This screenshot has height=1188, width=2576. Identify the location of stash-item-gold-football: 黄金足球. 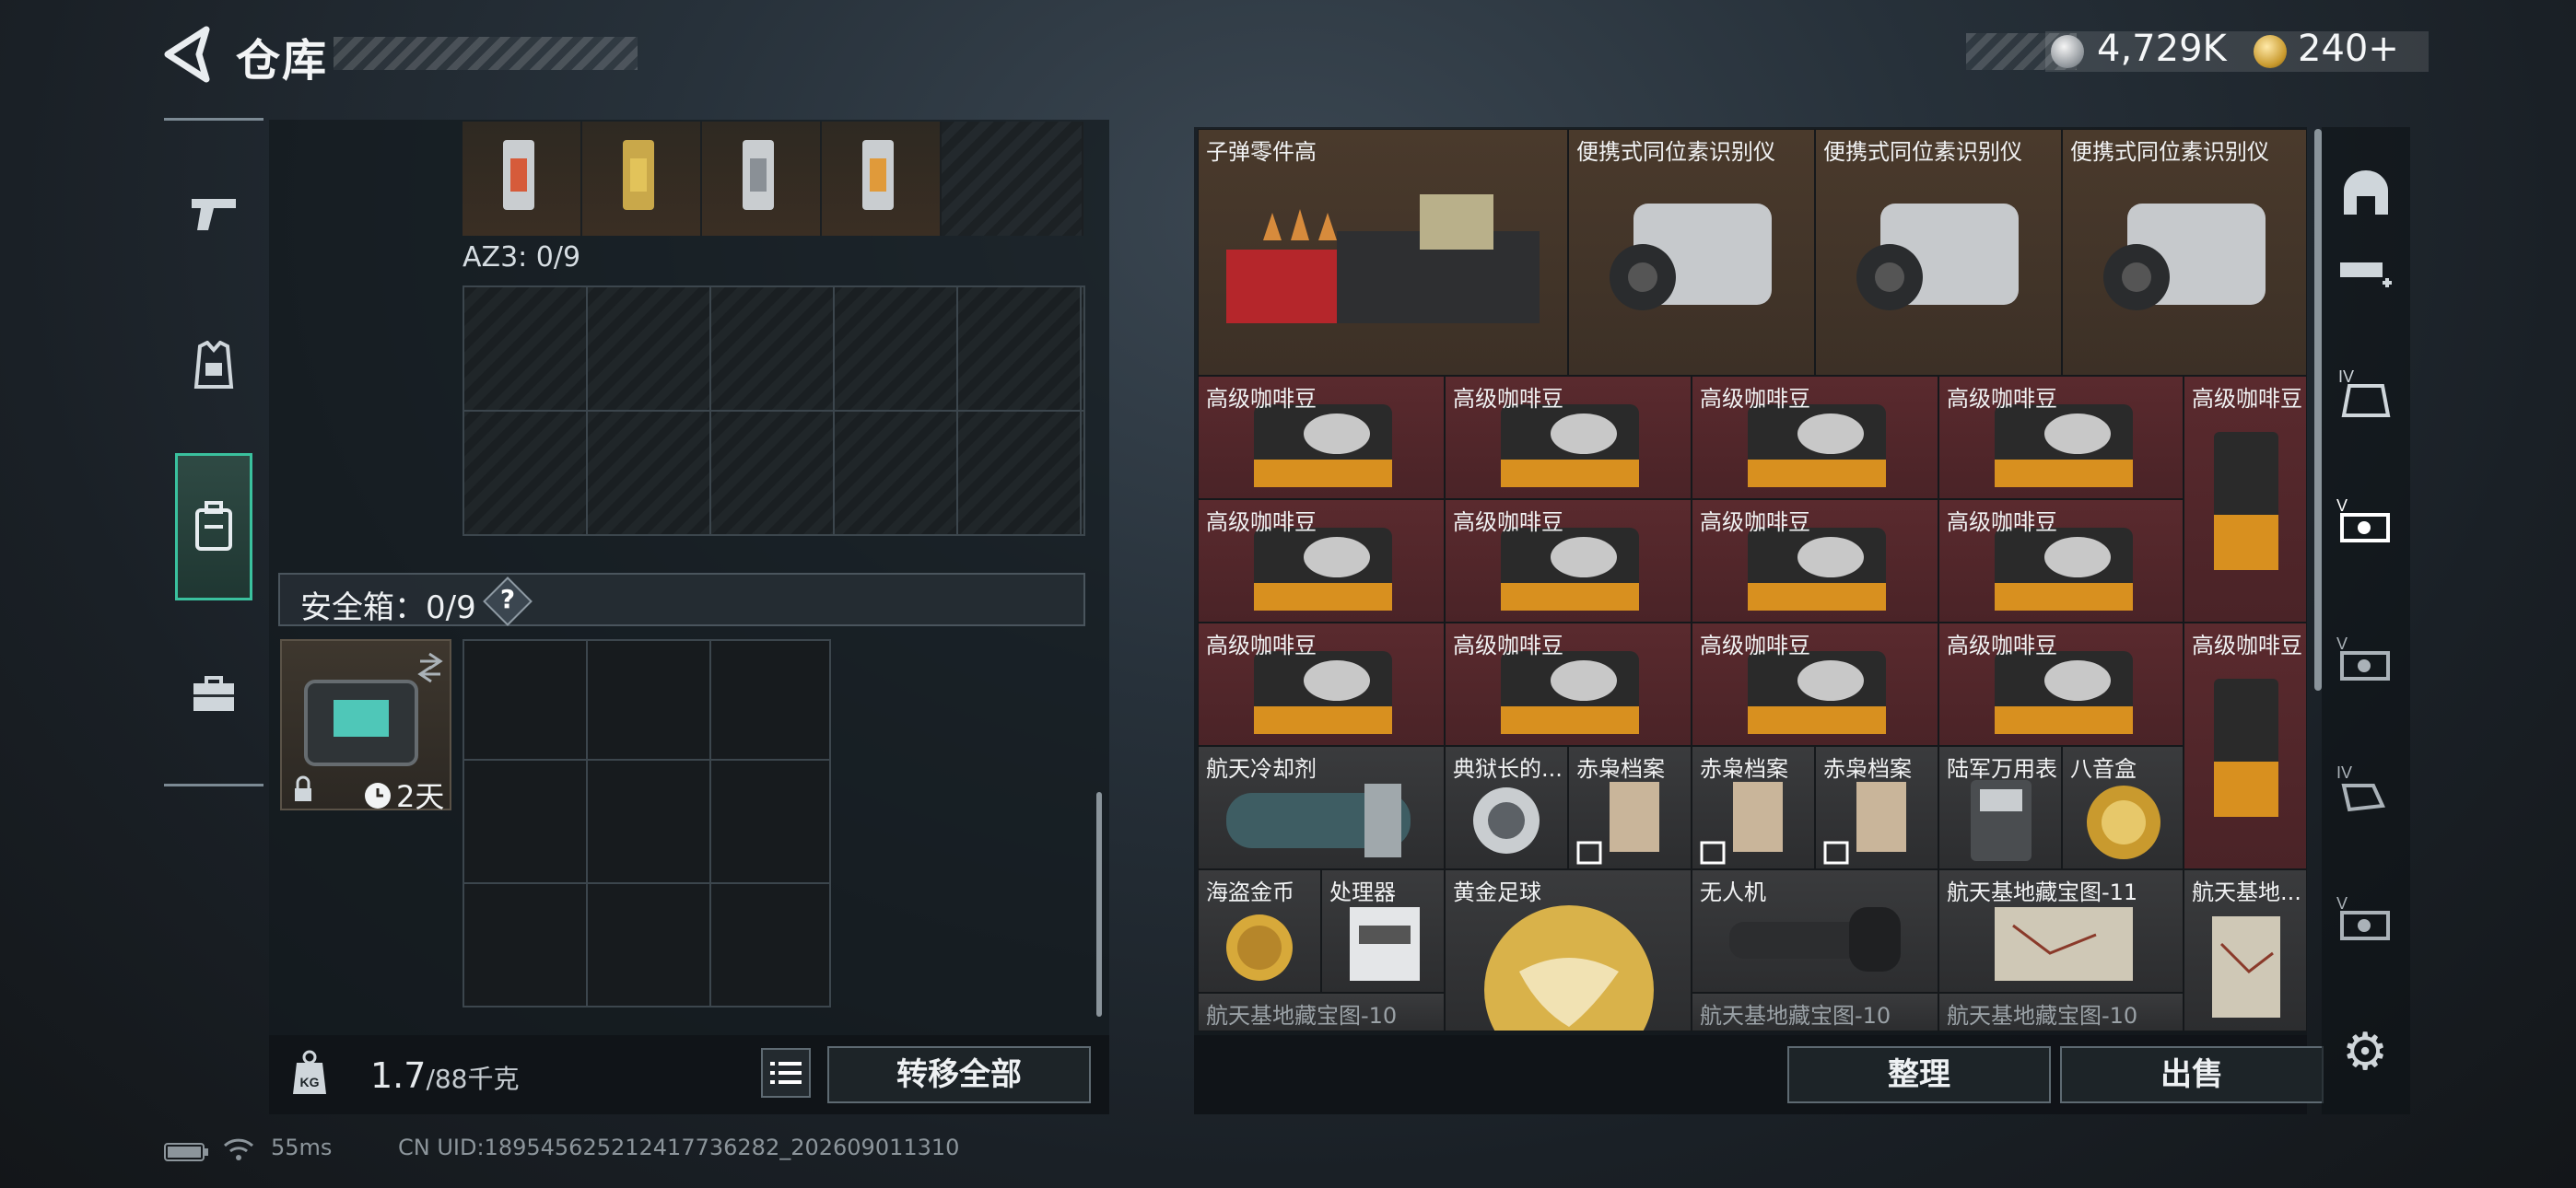
(1568, 950).